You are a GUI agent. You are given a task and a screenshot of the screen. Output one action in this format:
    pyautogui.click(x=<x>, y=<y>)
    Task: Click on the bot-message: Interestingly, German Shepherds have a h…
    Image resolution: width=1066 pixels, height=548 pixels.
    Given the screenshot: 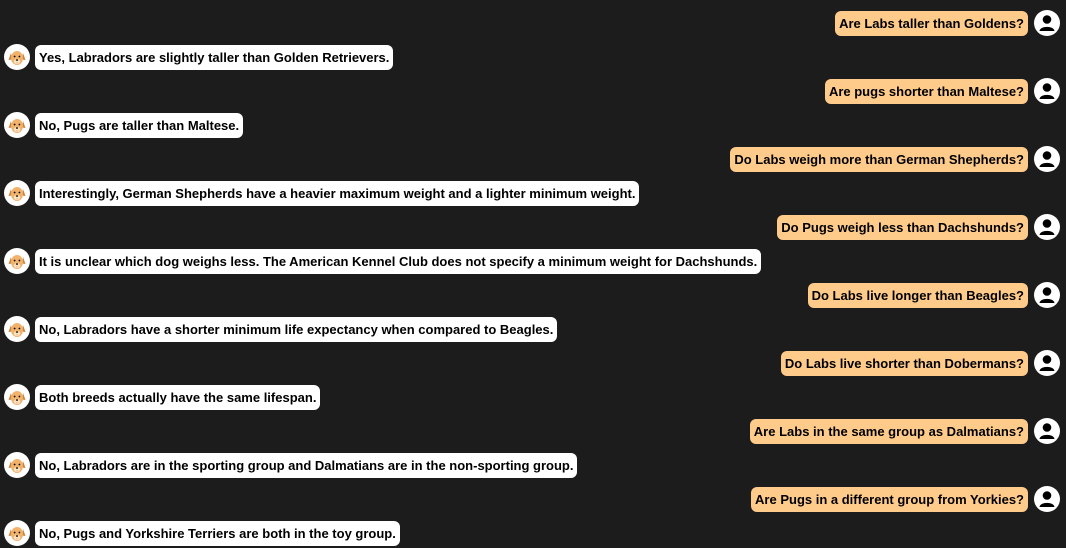 What is the action you would take?
    pyautogui.click(x=337, y=193)
    